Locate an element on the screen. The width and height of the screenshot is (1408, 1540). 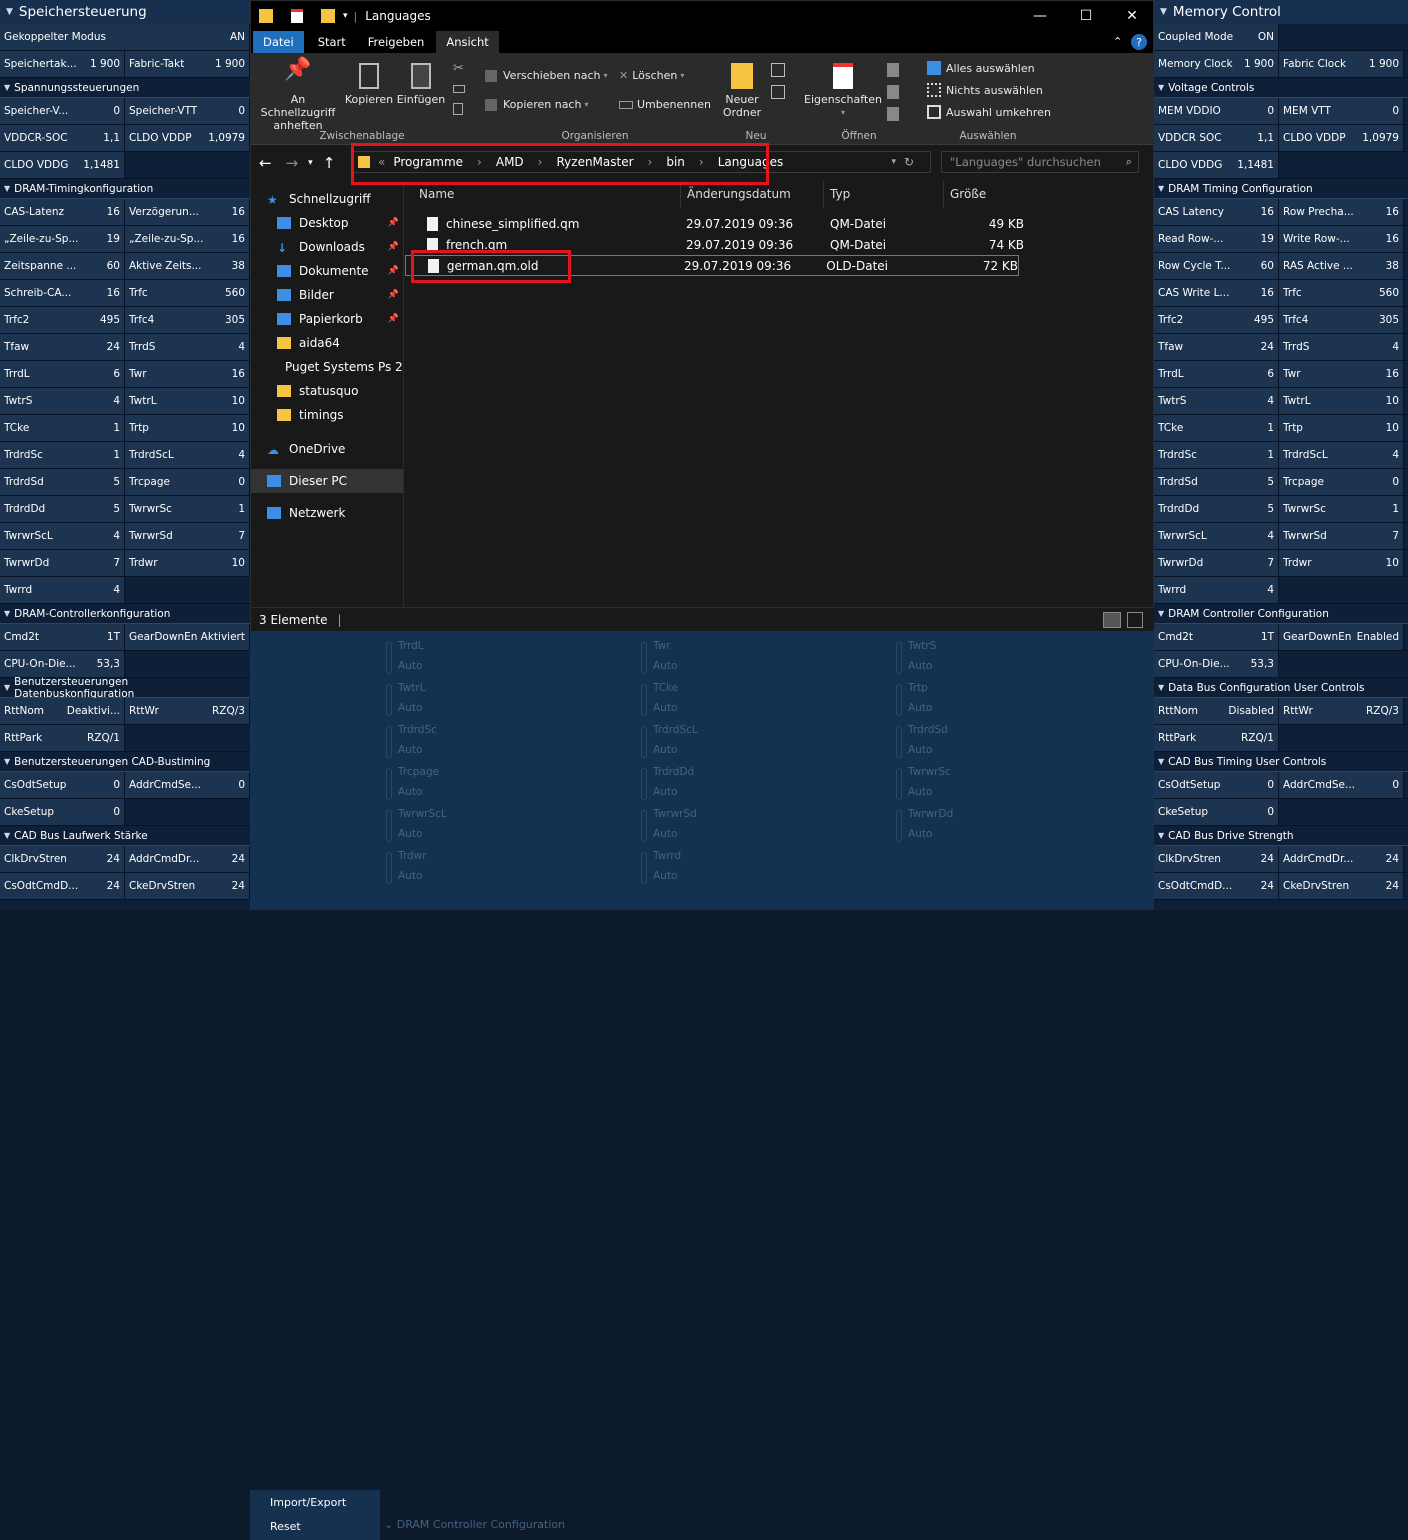
setting-cell: Row Cycle T... 60 is located at coordinates (1216, 266).